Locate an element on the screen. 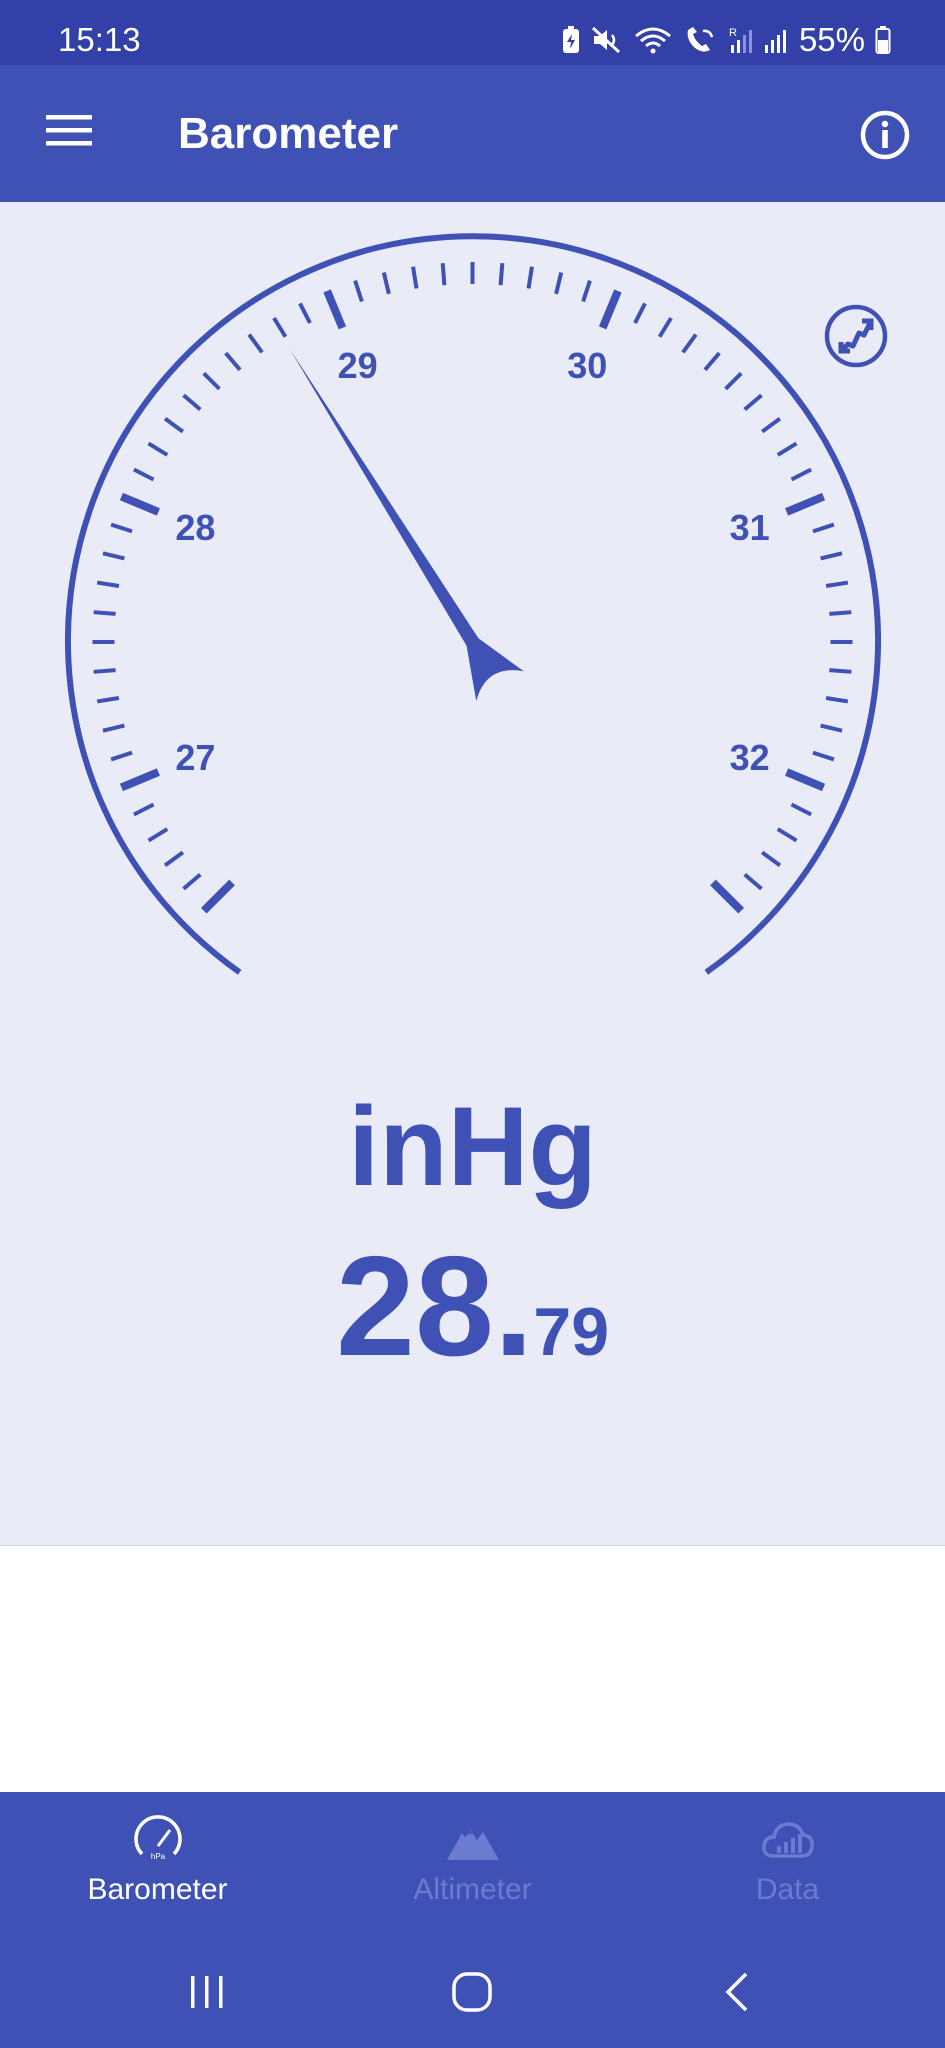 The height and width of the screenshot is (2048, 945). wifi-icon is located at coordinates (652, 40).